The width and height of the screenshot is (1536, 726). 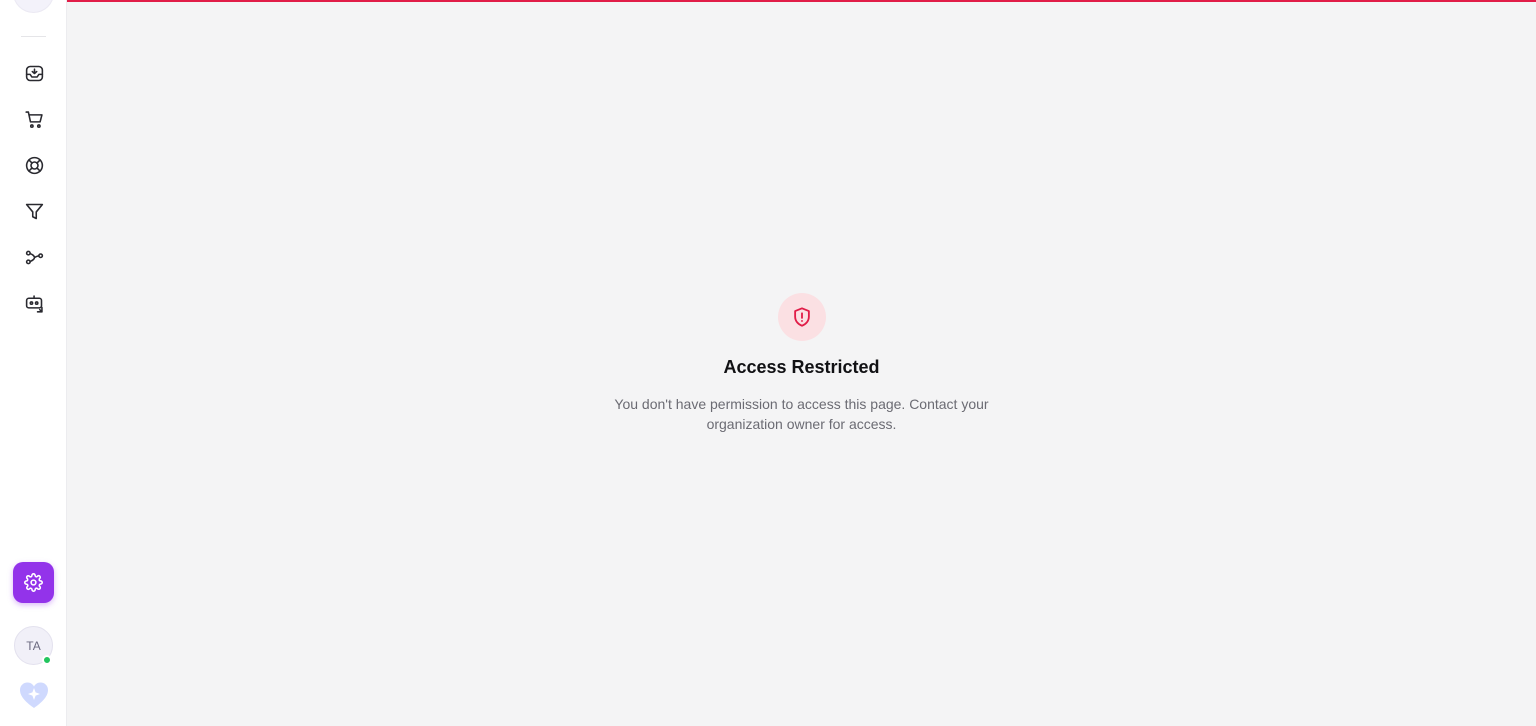 I want to click on sidebar-item-cart, so click(x=34, y=119).